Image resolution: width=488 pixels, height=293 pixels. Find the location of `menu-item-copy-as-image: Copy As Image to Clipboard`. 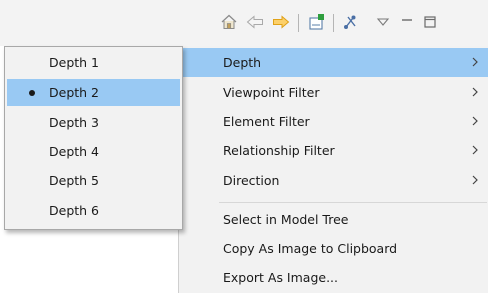

menu-item-copy-as-image: Copy As Image to Clipboard is located at coordinates (333, 248).